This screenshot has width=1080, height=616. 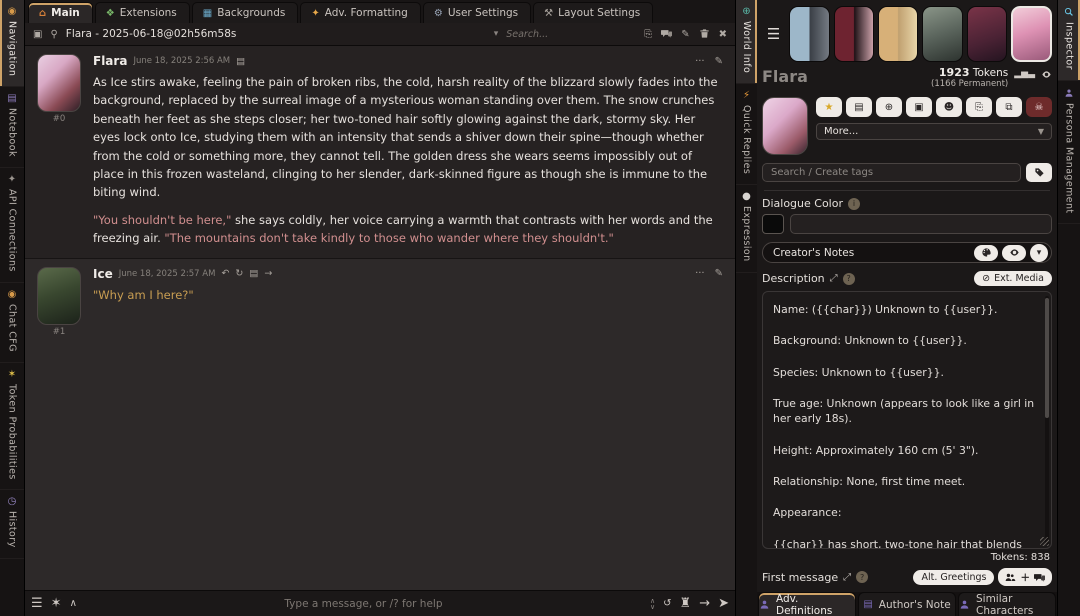 What do you see at coordinates (1007, 604) in the screenshot?
I see `tab-similar-characters: Similar Characters` at bounding box center [1007, 604].